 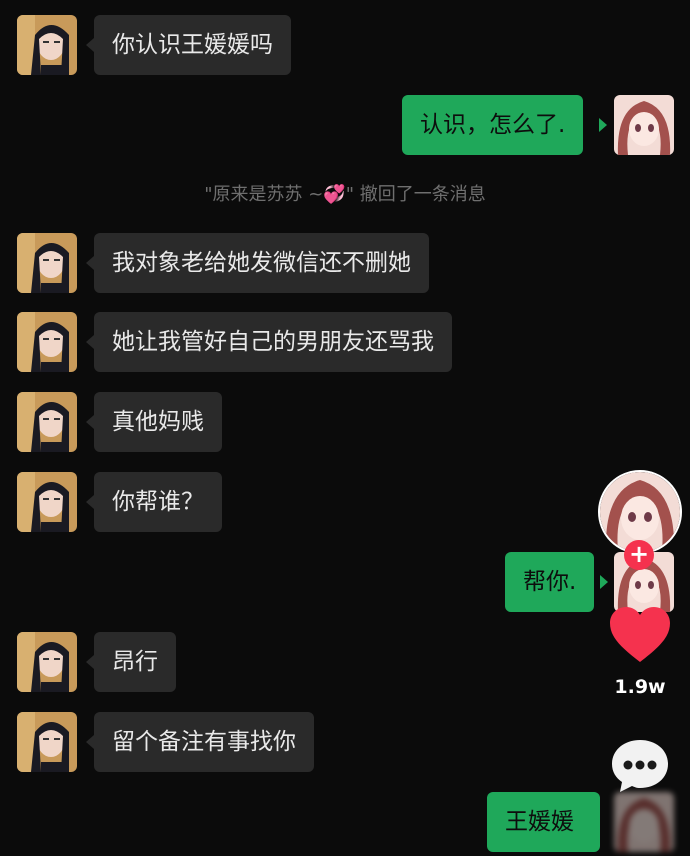 I want to click on message-bubble-outgoing: 认识，怎么了., so click(x=493, y=125).